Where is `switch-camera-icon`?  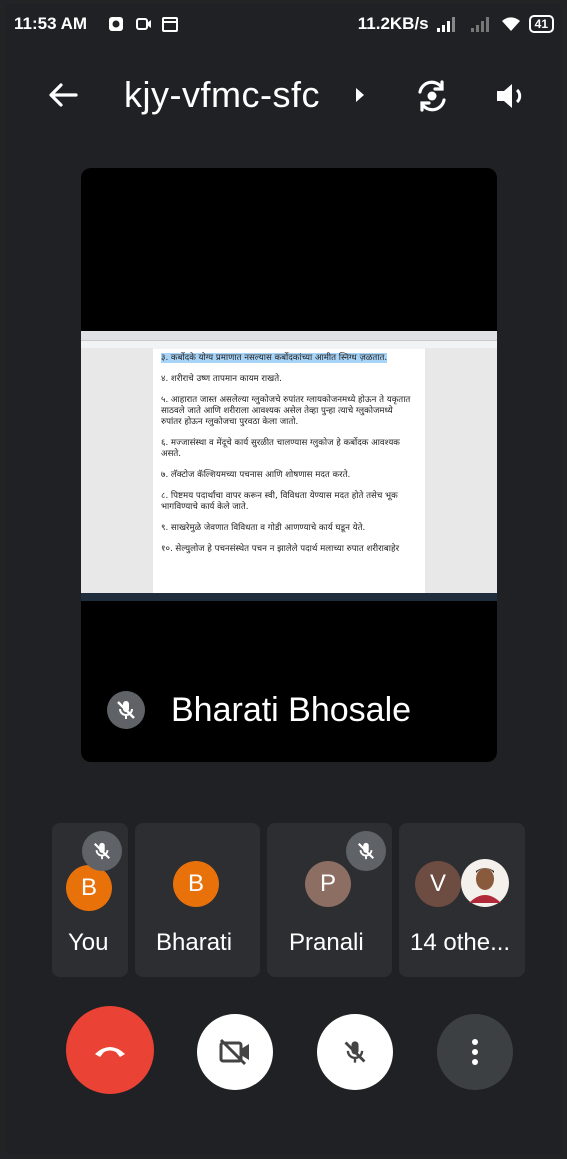
switch-camera-icon is located at coordinates (432, 96).